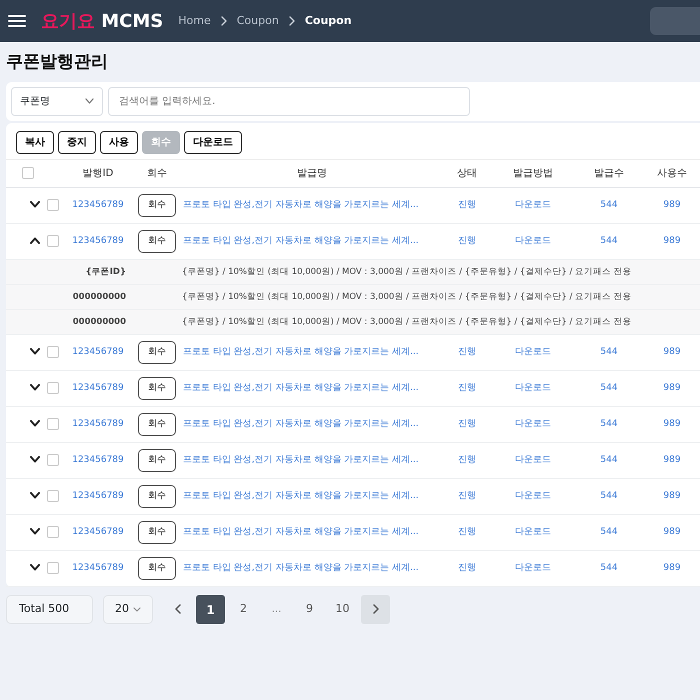 The height and width of the screenshot is (700, 700). I want to click on chevron-up-icon, so click(35, 240).